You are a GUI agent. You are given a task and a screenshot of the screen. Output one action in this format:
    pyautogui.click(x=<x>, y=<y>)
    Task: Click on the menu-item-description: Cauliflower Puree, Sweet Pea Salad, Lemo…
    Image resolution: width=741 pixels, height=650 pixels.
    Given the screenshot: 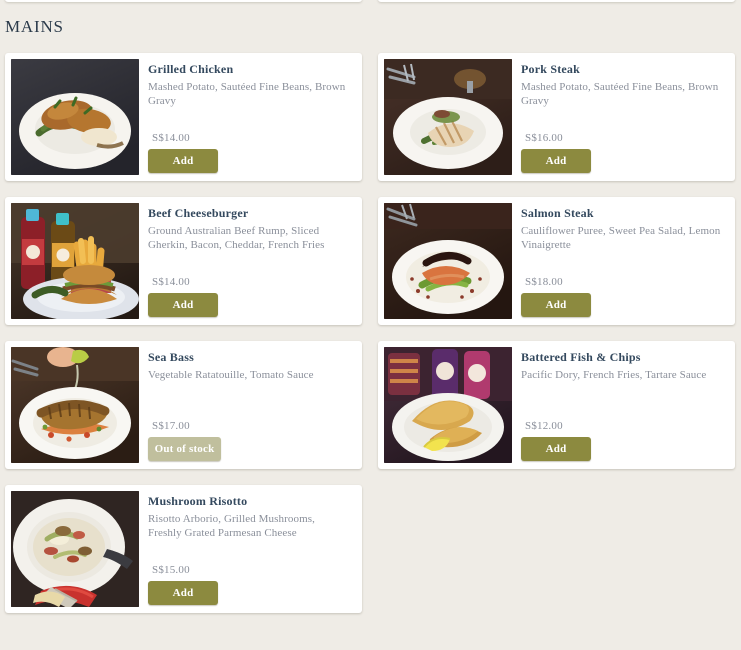 What is the action you would take?
    pyautogui.click(x=621, y=238)
    